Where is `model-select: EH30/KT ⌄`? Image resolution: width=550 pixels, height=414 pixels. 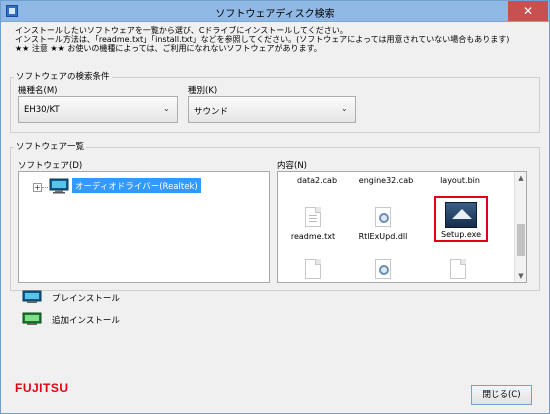
model-select: EH30/KT ⌄ is located at coordinates (98, 109).